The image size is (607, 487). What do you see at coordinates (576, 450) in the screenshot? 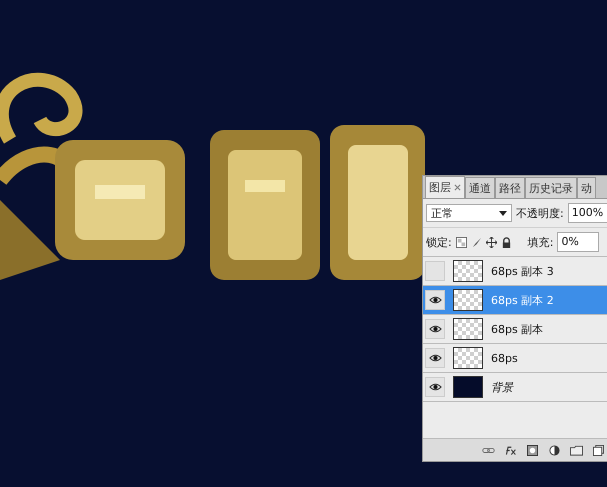
I see `folder-icon` at bounding box center [576, 450].